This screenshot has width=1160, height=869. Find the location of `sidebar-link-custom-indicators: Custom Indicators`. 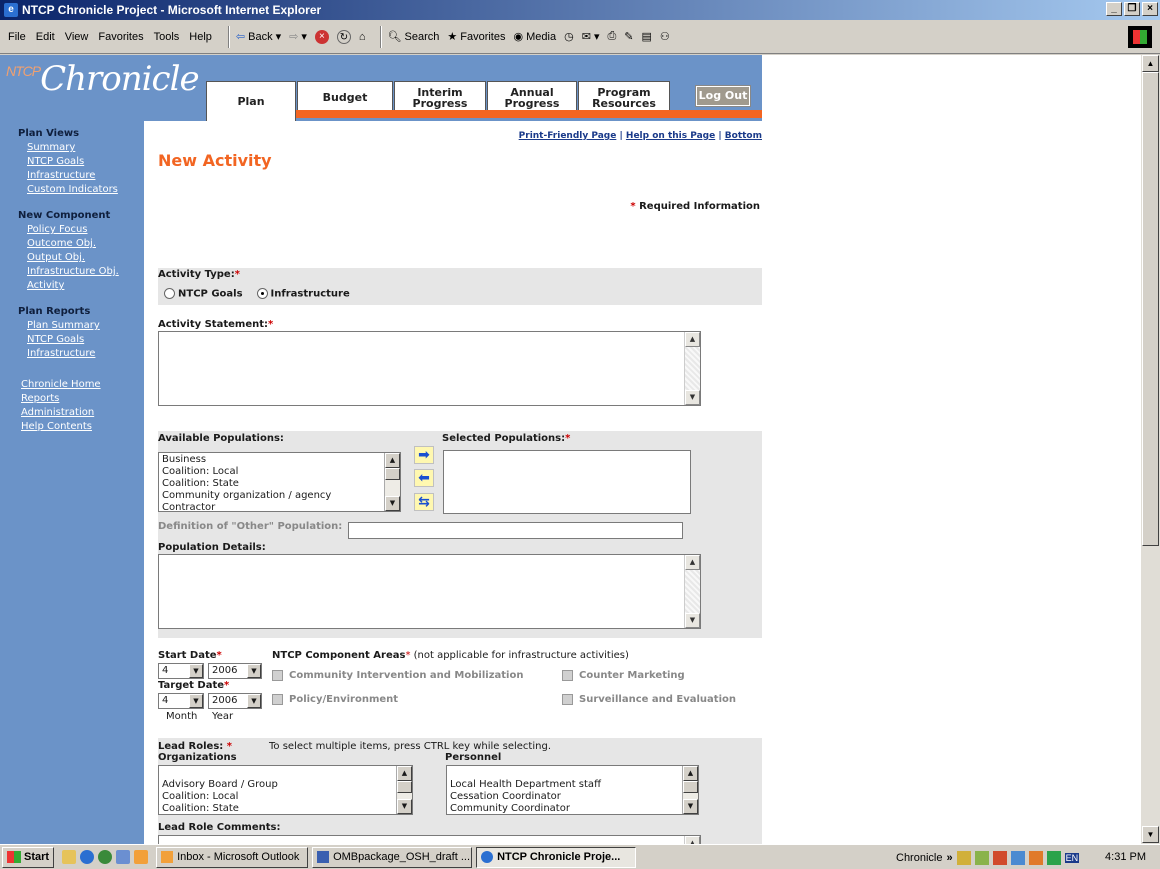

sidebar-link-custom-indicators: Custom Indicators is located at coordinates (85, 190).